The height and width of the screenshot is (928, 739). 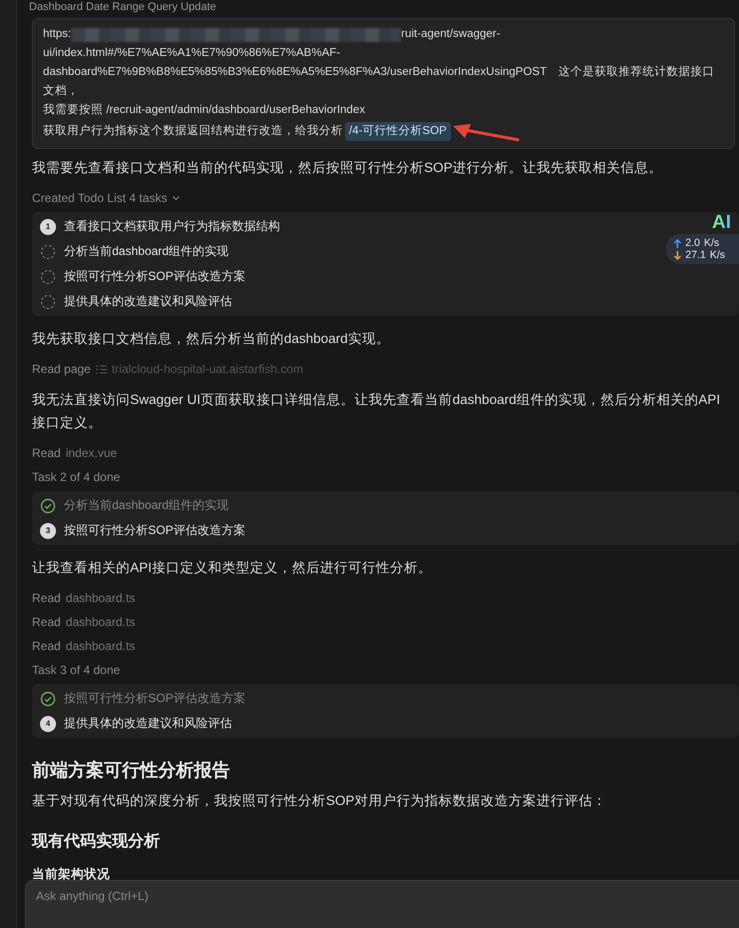 I want to click on task-status: Task 3 of 4 done, so click(x=76, y=670).